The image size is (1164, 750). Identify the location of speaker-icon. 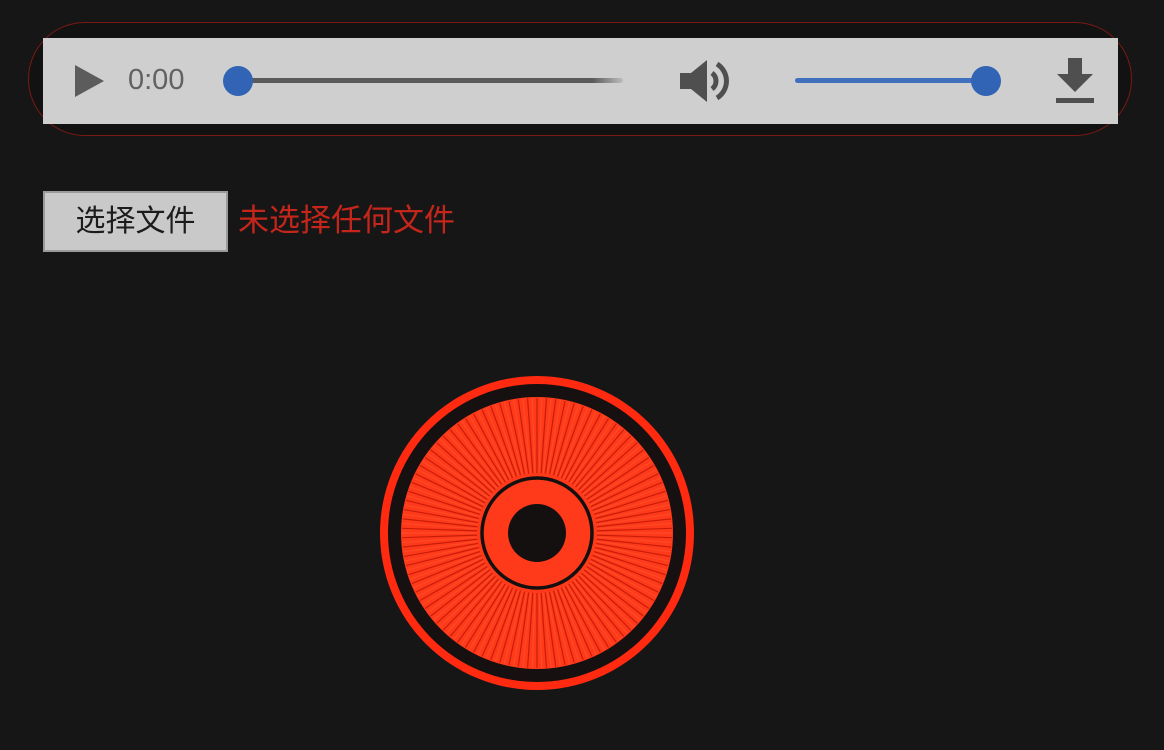
(704, 81).